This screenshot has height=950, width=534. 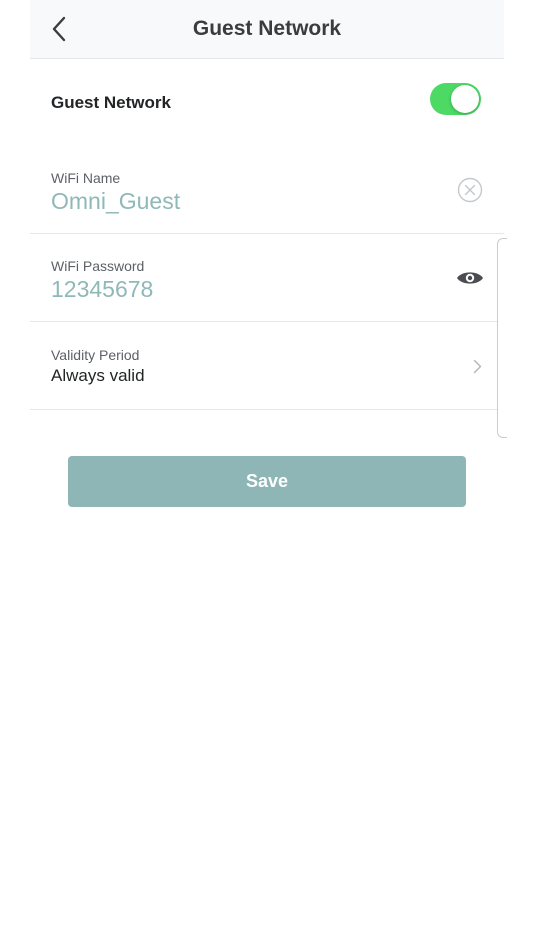 I want to click on guest-network-row: Guest Network, so click(x=267, y=103).